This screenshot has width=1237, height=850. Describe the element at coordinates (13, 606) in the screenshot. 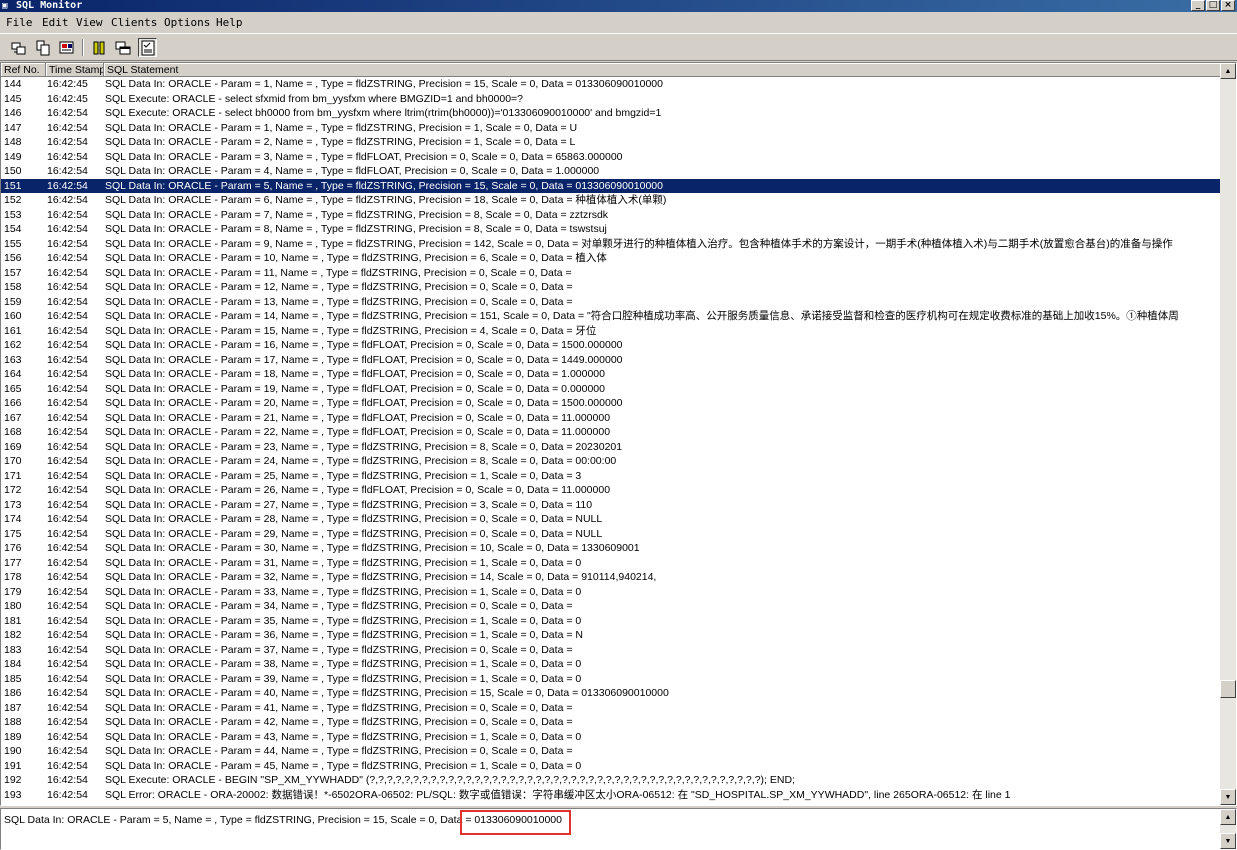

I see `ref-no-cell: 180` at that location.